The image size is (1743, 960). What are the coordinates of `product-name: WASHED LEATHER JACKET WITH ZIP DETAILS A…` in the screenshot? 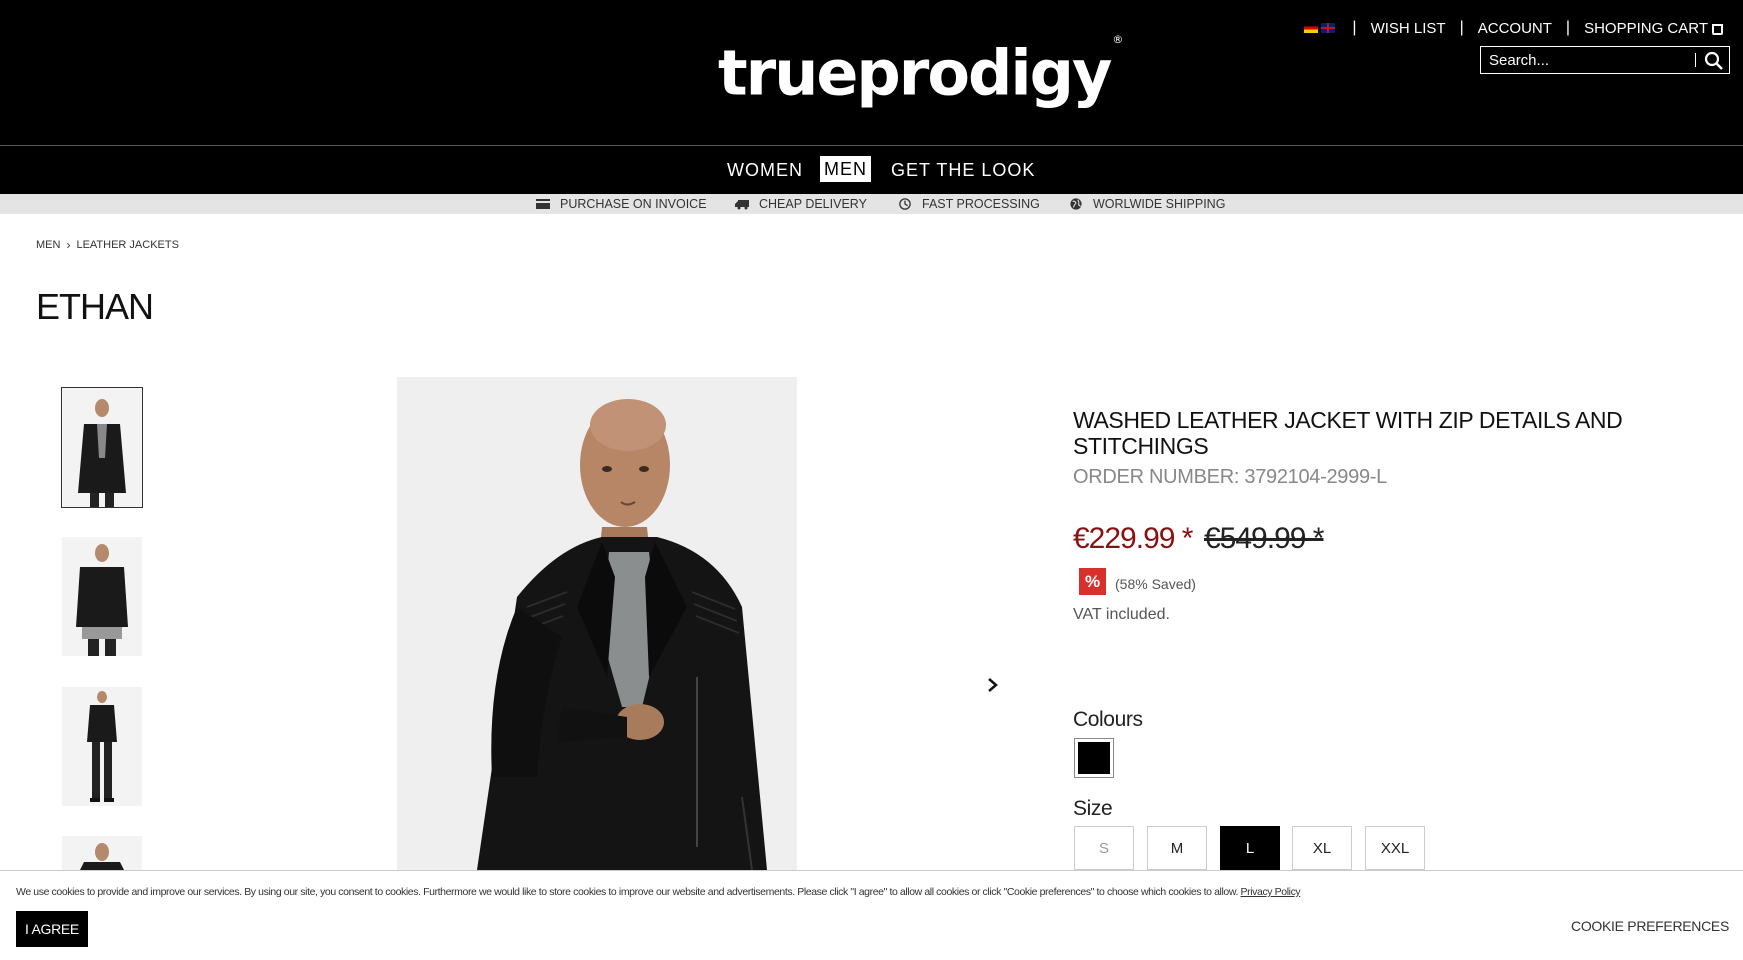 It's located at (1348, 433).